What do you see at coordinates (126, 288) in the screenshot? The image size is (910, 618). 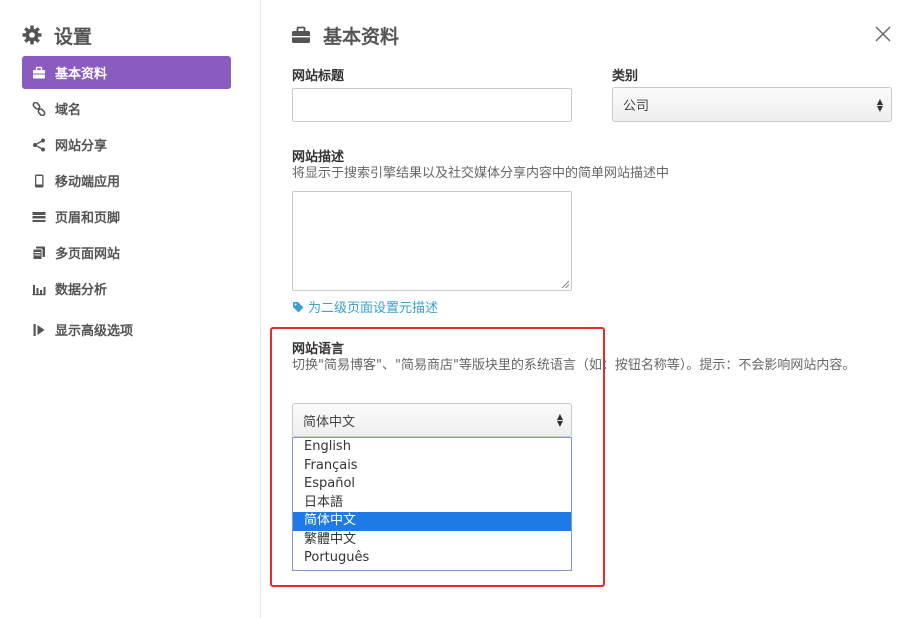 I see `sidebar-item-analytics: 数据分析` at bounding box center [126, 288].